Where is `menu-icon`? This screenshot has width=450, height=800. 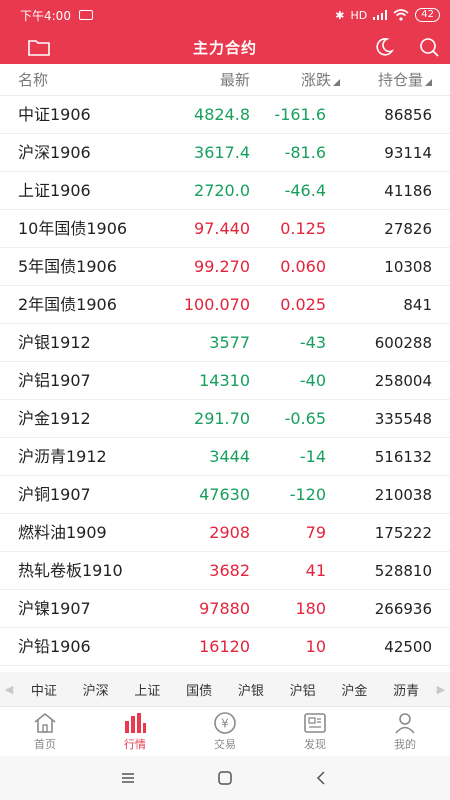 menu-icon is located at coordinates (128, 778).